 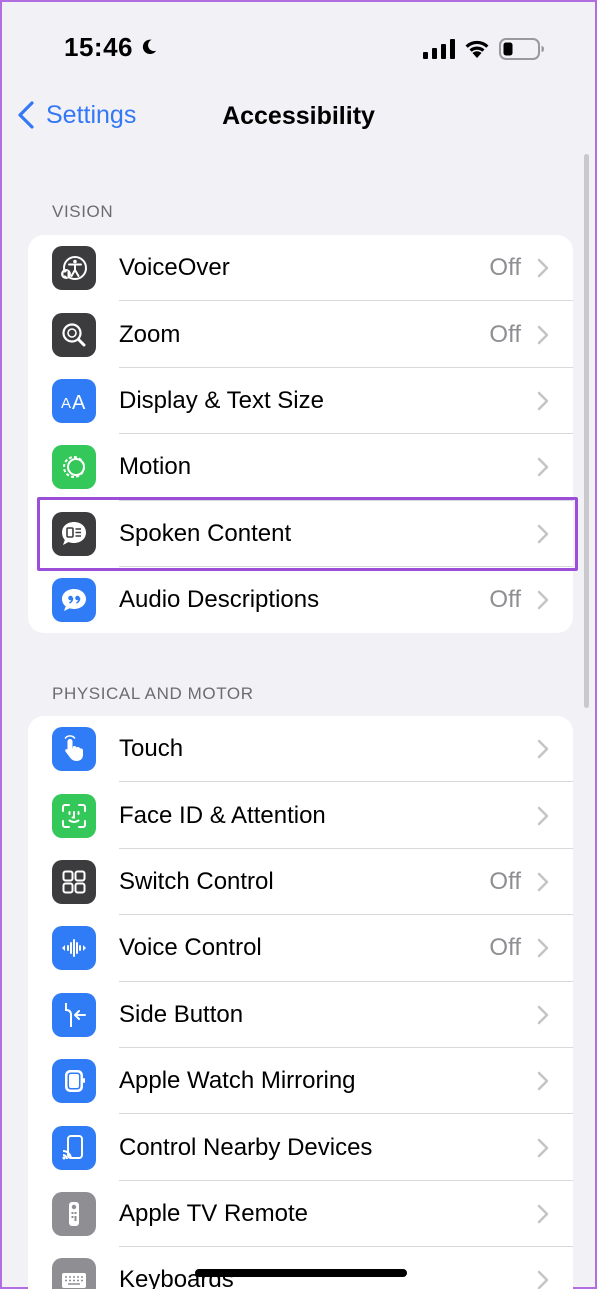 I want to click on scroll-indicator, so click(x=586, y=431).